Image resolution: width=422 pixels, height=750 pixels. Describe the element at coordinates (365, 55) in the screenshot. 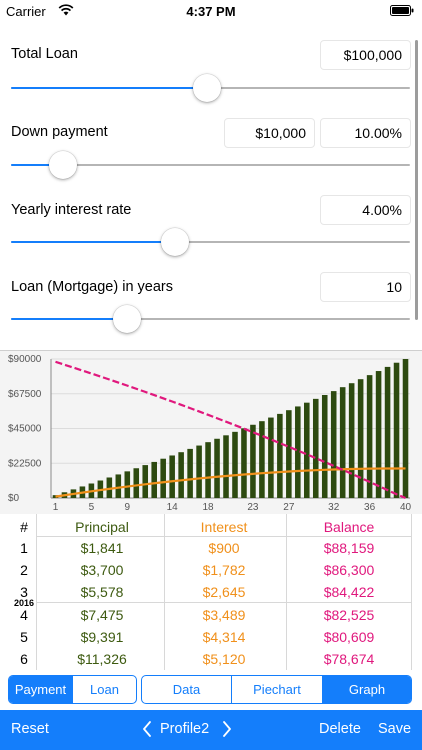

I see `total-loan-input: $100,000` at that location.